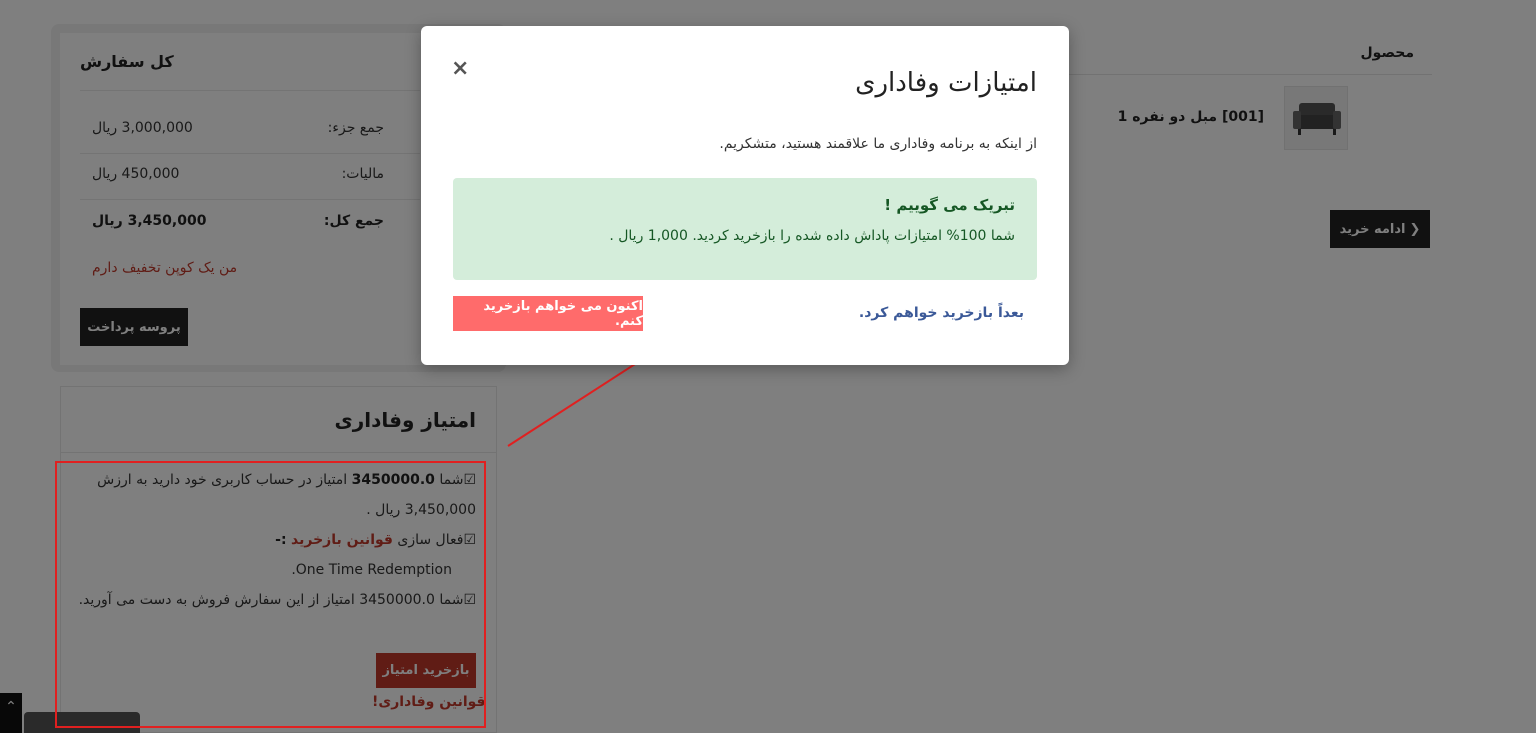 The height and width of the screenshot is (733, 1536). I want to click on annotation-highlight, so click(270, 594).